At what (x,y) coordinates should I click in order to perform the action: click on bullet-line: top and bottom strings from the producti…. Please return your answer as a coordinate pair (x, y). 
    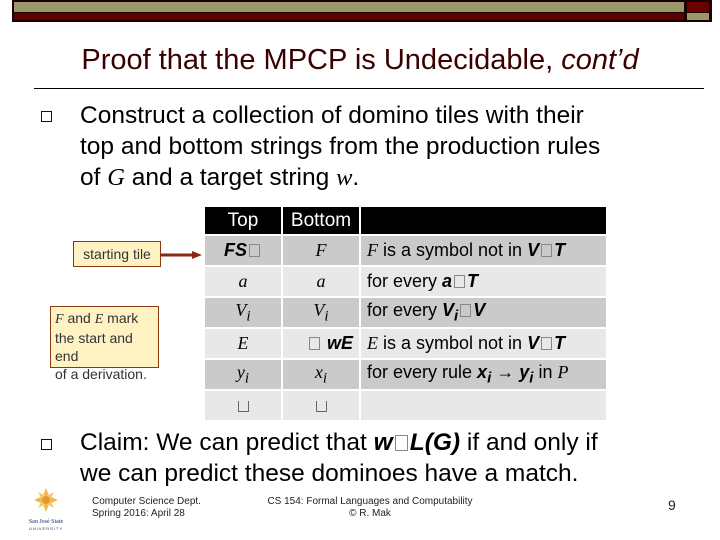
    Looking at the image, I should click on (340, 146).